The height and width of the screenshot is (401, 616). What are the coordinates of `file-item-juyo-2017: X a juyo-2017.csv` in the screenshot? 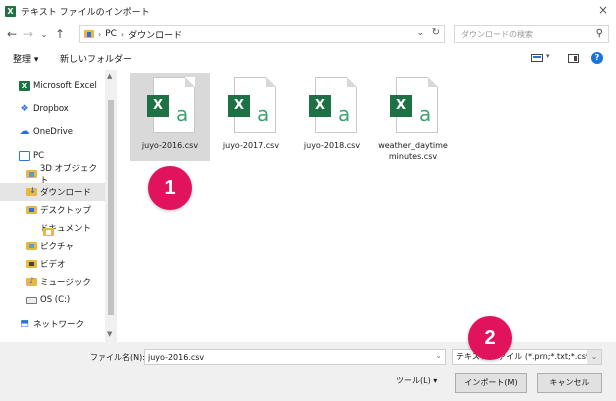 It's located at (251, 117).